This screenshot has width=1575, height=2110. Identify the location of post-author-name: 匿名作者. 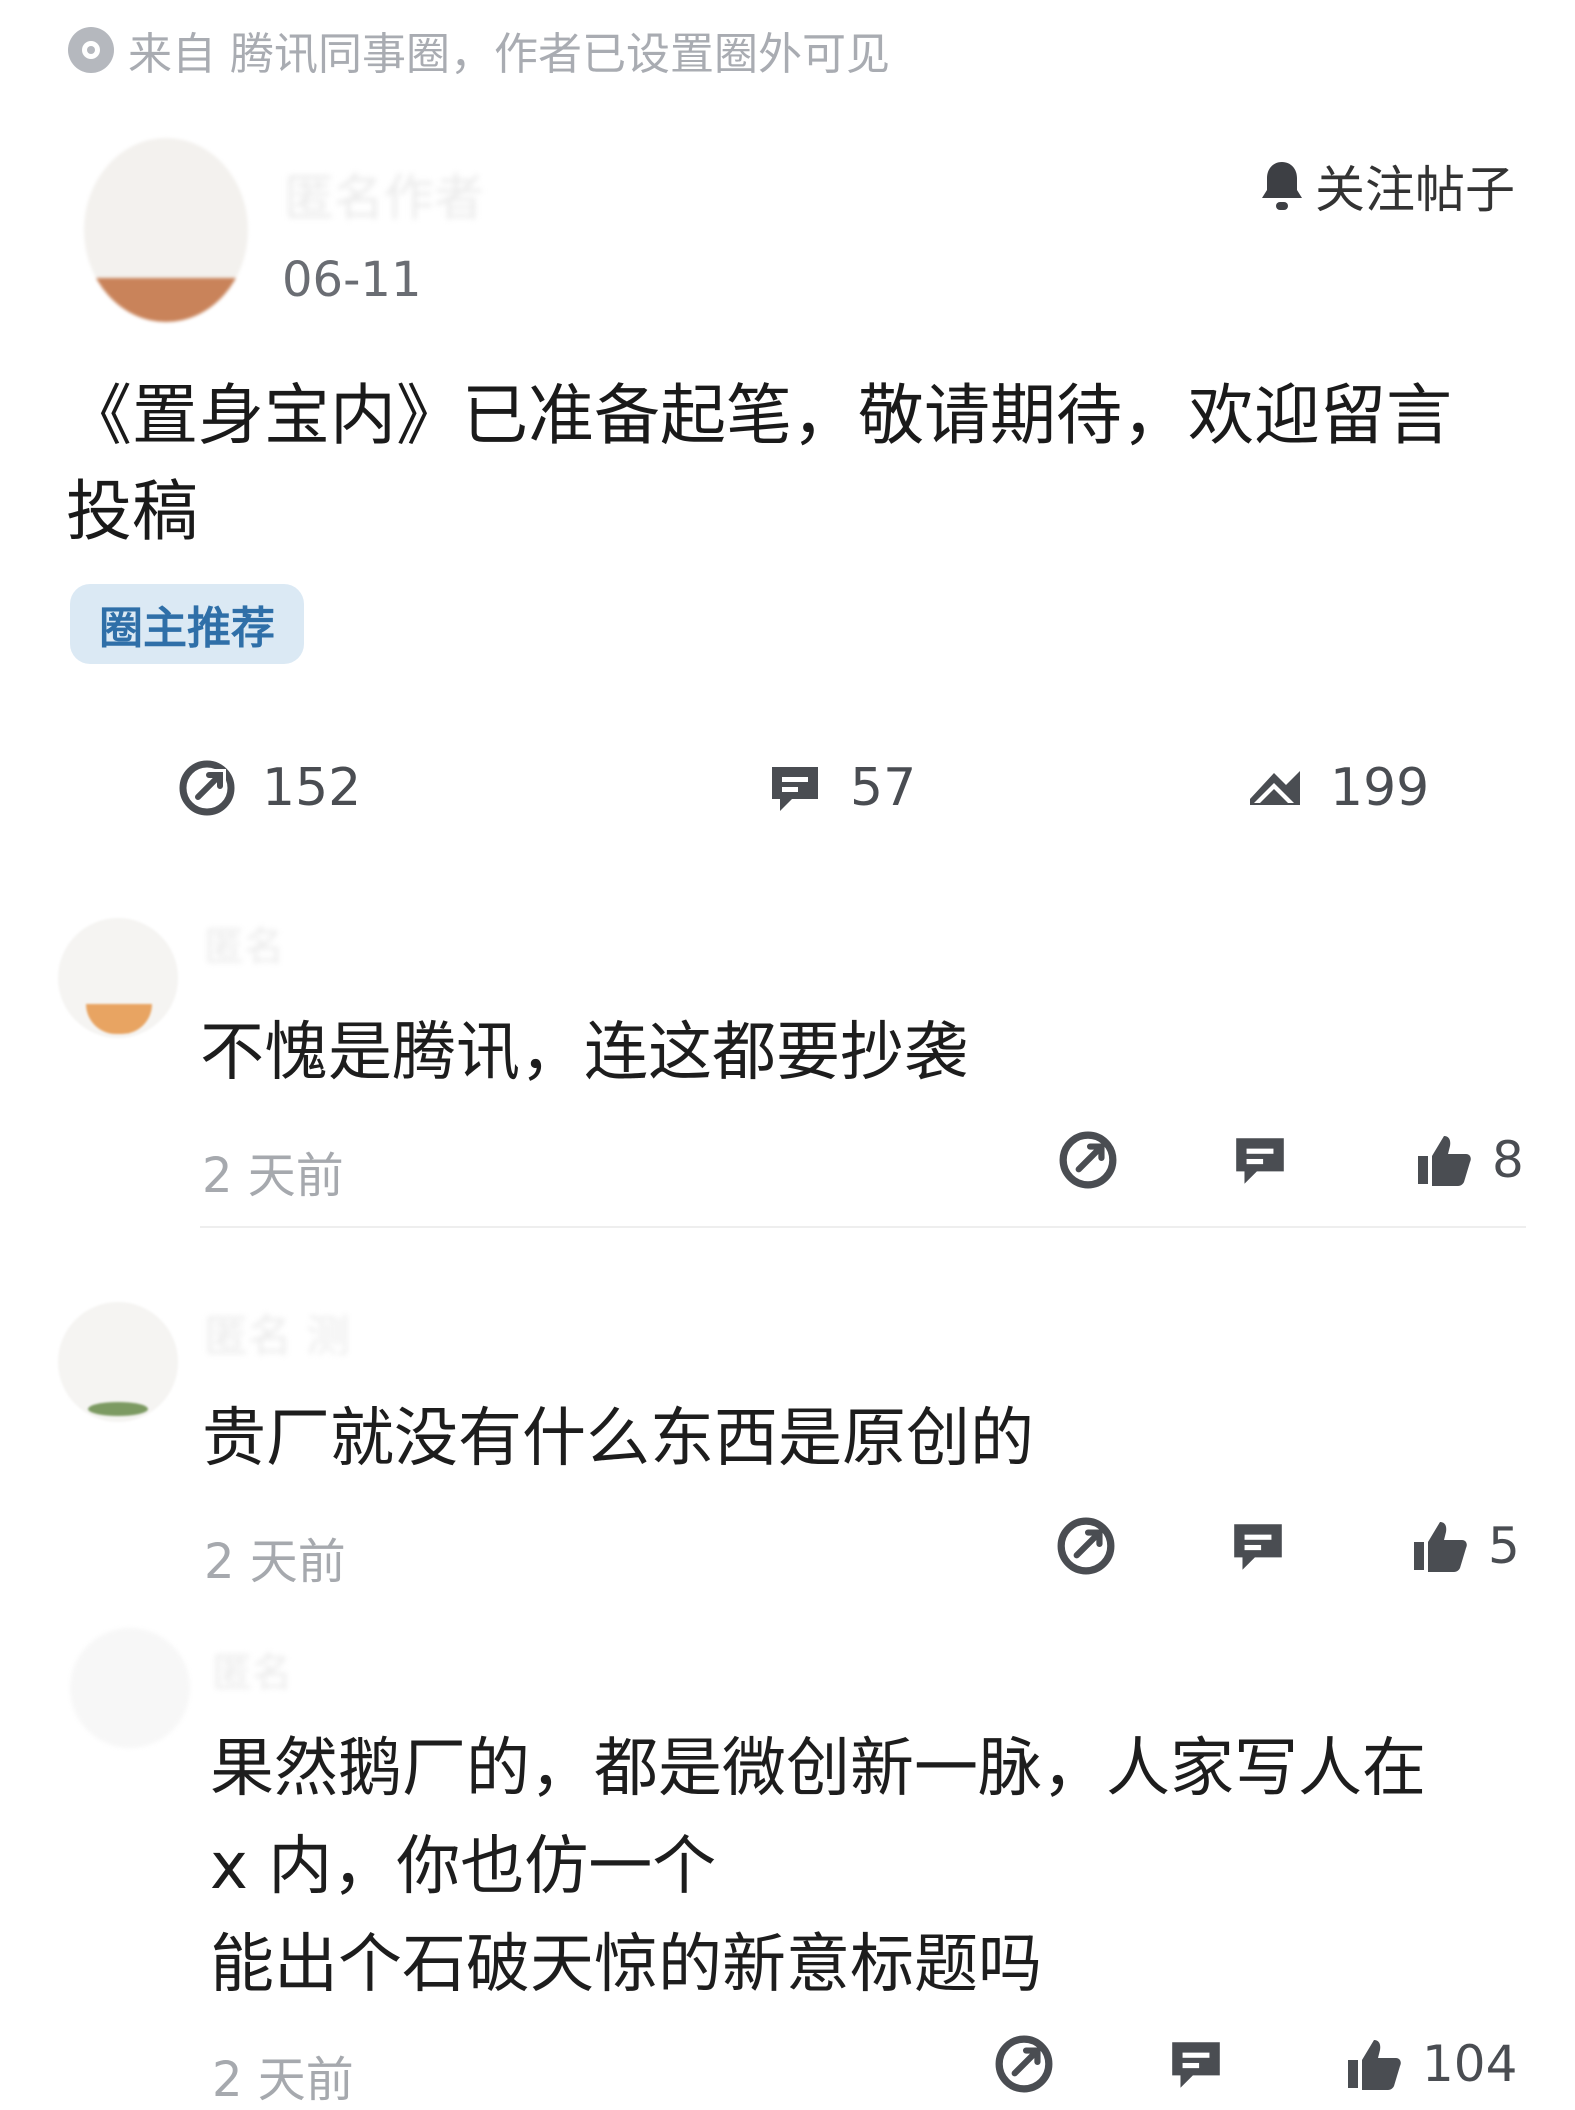
(384, 194).